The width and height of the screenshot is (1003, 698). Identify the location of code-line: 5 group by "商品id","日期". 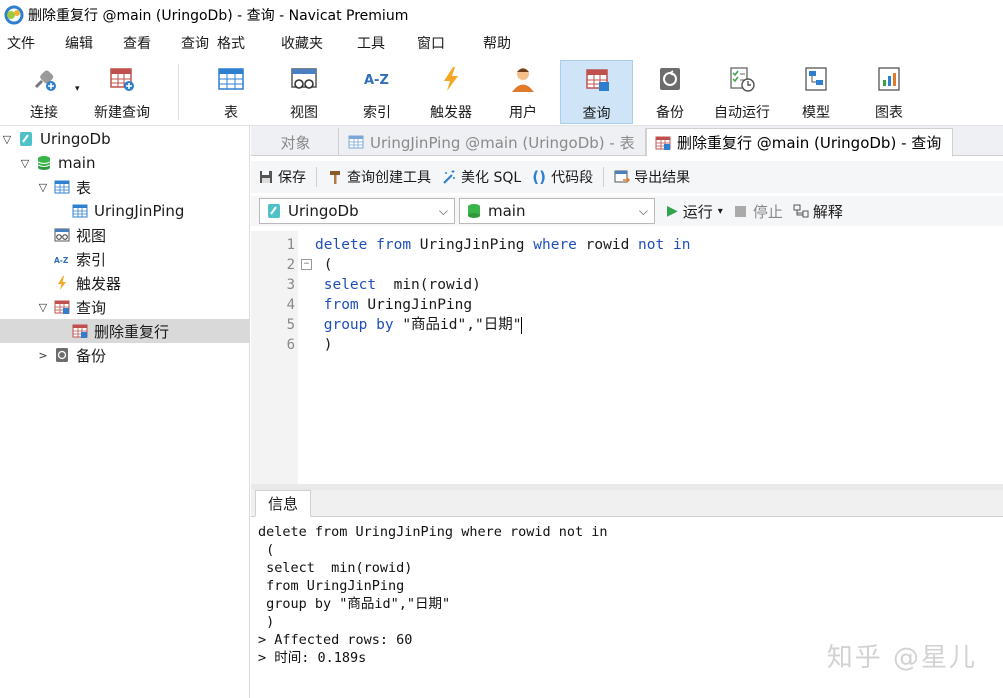
(627, 325).